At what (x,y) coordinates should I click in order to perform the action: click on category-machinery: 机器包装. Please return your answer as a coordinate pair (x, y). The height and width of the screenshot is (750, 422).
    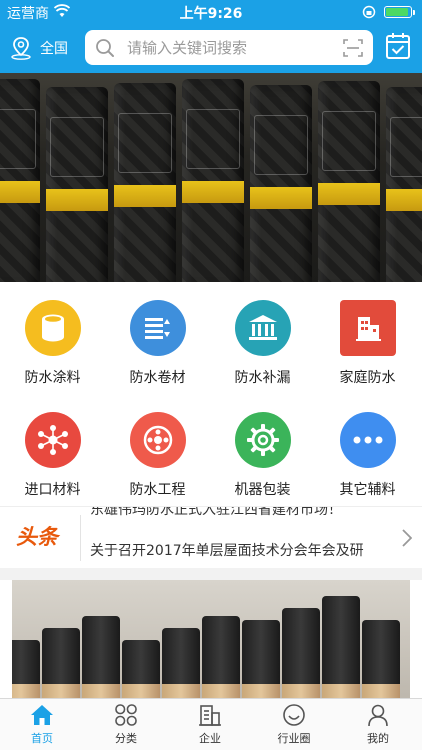
    Looking at the image, I should click on (262, 455).